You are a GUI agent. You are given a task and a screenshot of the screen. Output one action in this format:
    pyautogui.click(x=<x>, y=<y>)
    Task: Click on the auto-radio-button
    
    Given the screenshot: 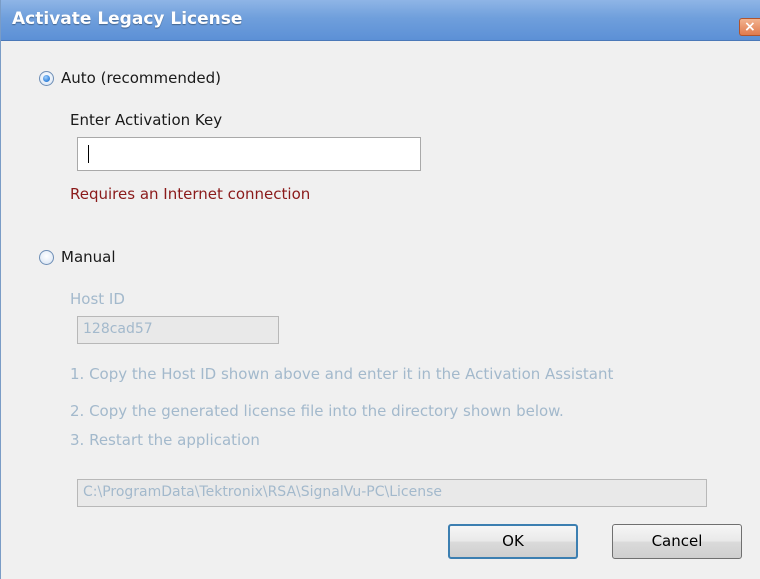 What is the action you would take?
    pyautogui.click(x=46, y=78)
    